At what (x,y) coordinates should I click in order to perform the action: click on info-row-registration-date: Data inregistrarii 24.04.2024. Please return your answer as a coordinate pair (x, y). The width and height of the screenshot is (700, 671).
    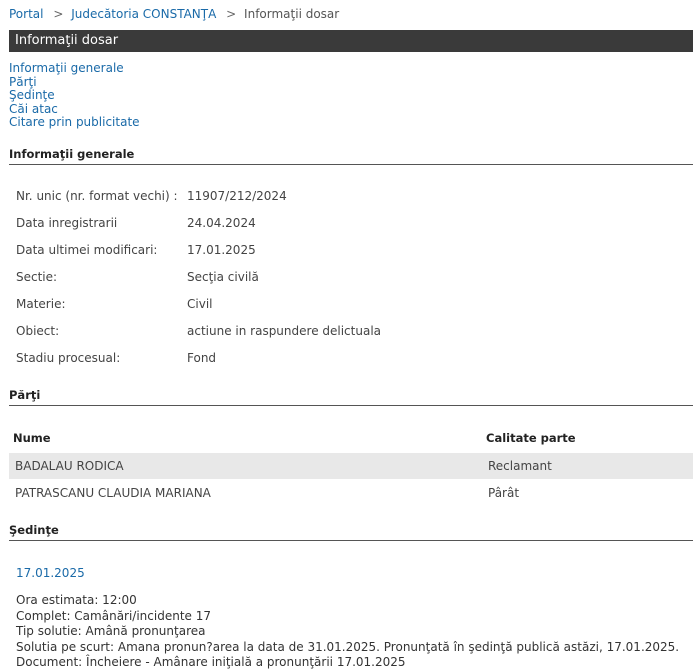
    Looking at the image, I should click on (136, 224).